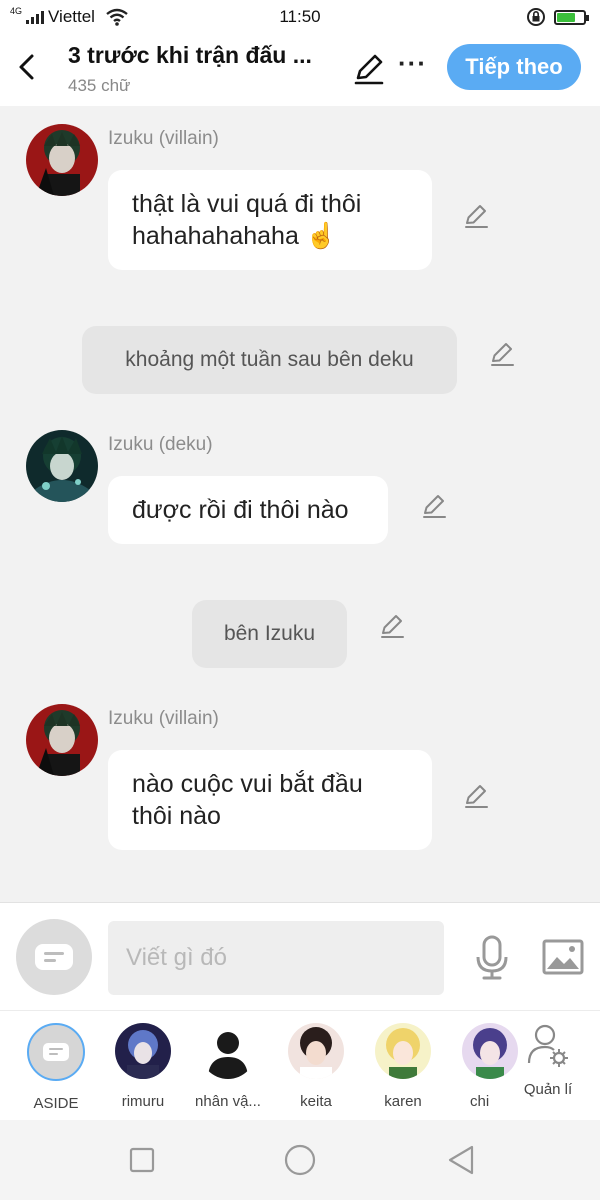 Image resolution: width=600 pixels, height=1200 pixels. What do you see at coordinates (490, 1051) in the screenshot?
I see `chi-avatar` at bounding box center [490, 1051].